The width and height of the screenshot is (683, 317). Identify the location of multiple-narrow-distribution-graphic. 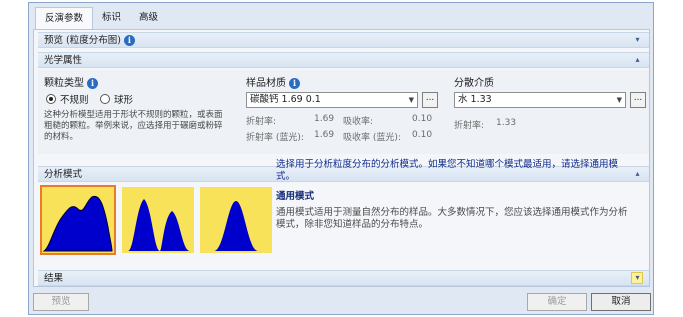
(159, 225).